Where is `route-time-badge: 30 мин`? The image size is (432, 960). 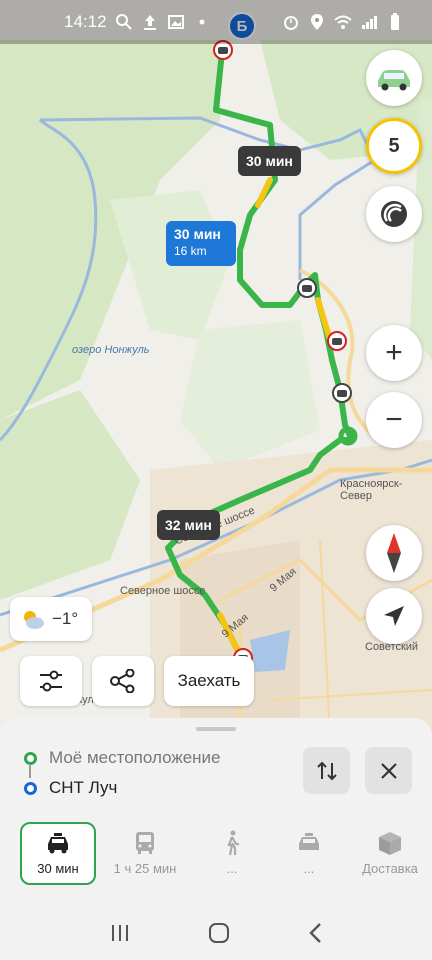
route-time-badge: 30 мин is located at coordinates (269, 161).